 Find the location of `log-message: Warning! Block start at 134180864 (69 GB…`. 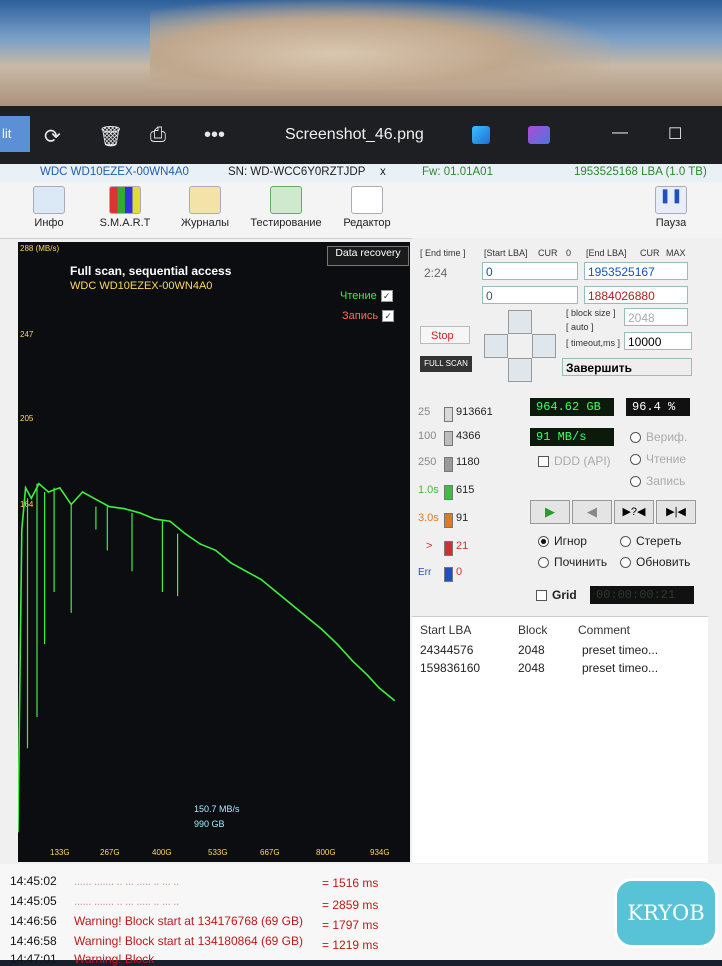

log-message: Warning! Block start at 134180864 (69 GB… is located at coordinates (189, 941).